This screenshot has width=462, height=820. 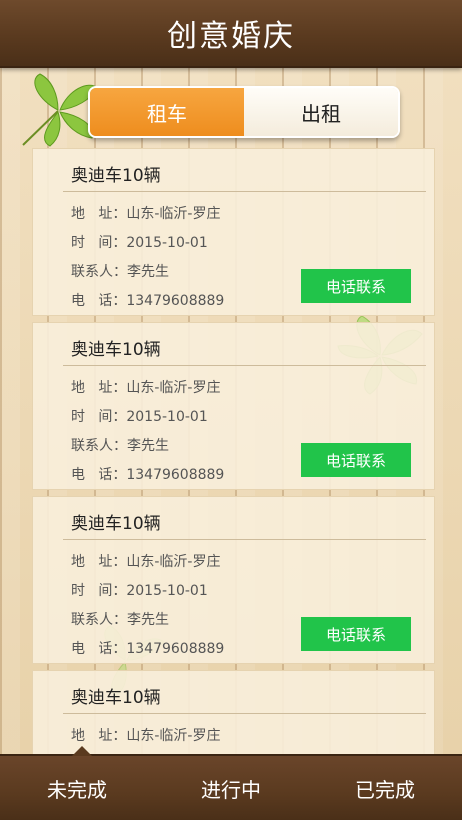 What do you see at coordinates (321, 112) in the screenshot?
I see `tab-lease-out: 出租` at bounding box center [321, 112].